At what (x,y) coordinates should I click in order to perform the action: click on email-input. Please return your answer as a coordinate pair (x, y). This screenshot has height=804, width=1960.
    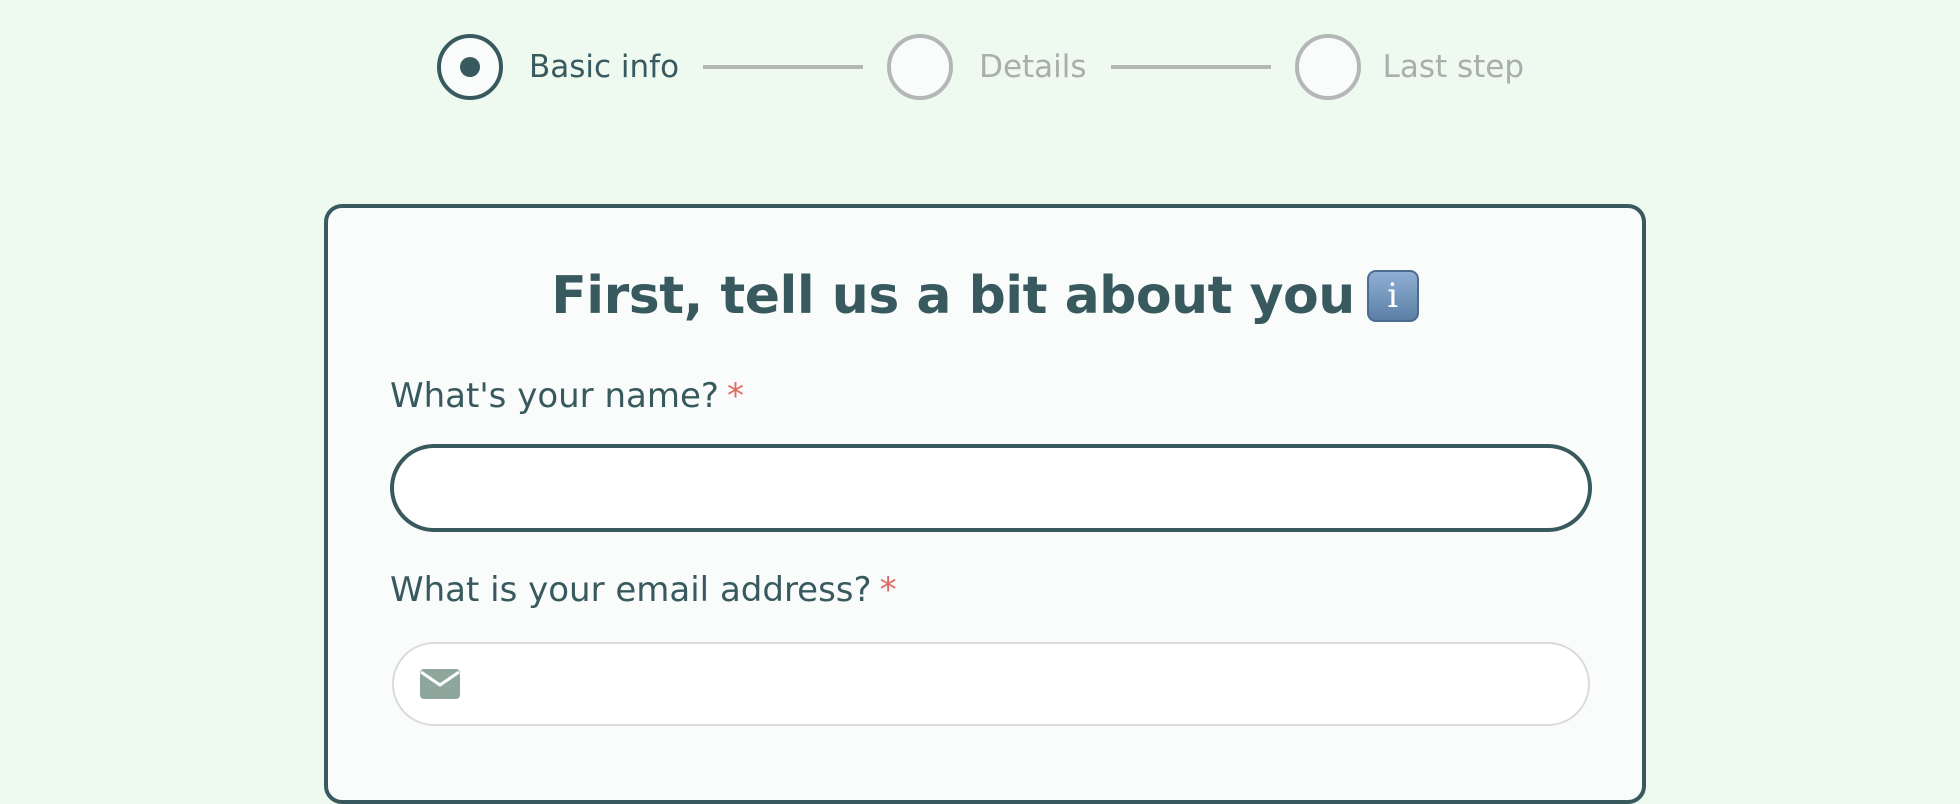
    Looking at the image, I should click on (1025, 685).